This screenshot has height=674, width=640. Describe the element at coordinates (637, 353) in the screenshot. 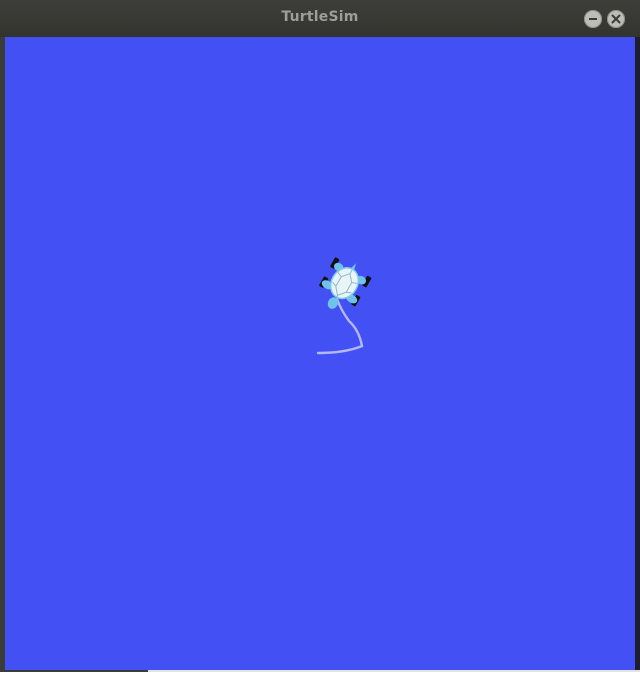

I see `canvas-right-edge` at that location.